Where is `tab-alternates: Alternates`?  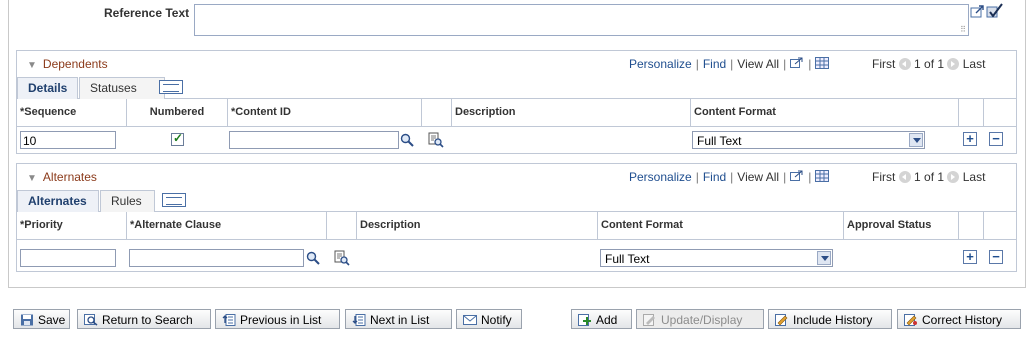 tab-alternates: Alternates is located at coordinates (58, 201).